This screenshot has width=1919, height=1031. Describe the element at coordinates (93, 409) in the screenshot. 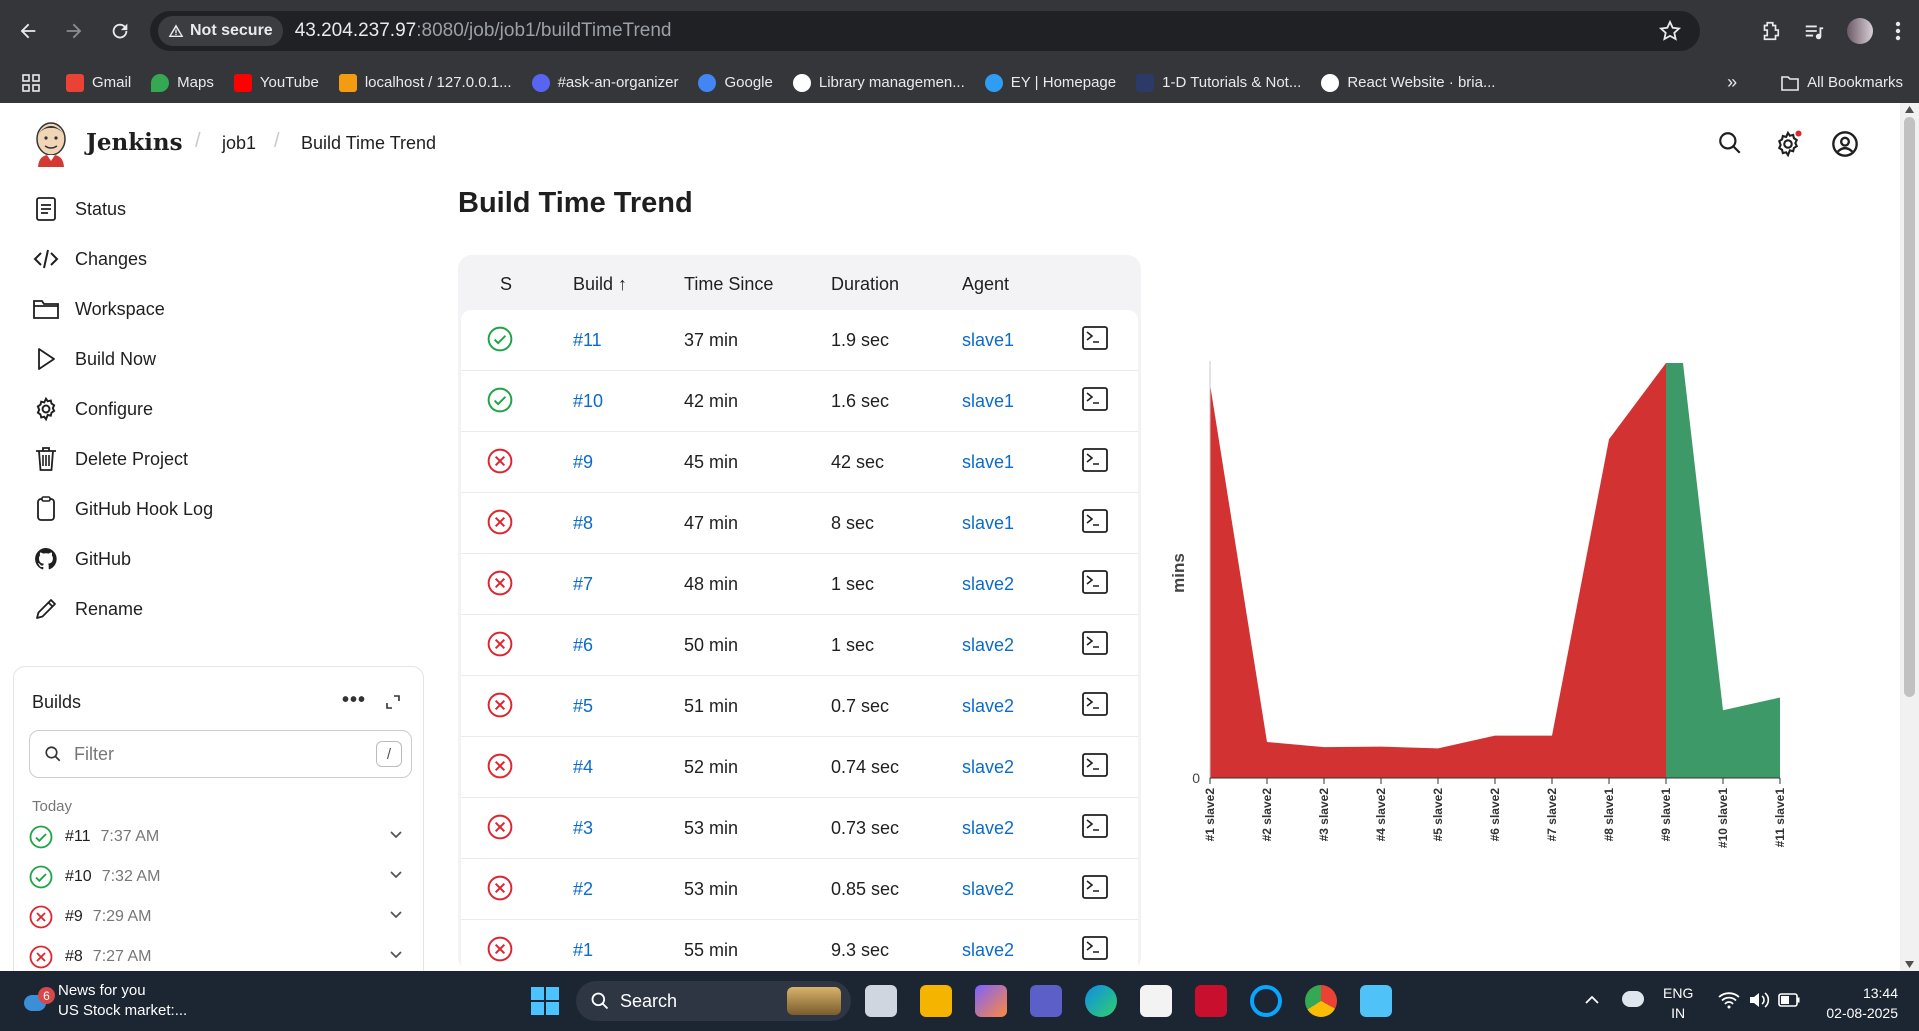

I see `sidebar-item-configure: Configure` at that location.